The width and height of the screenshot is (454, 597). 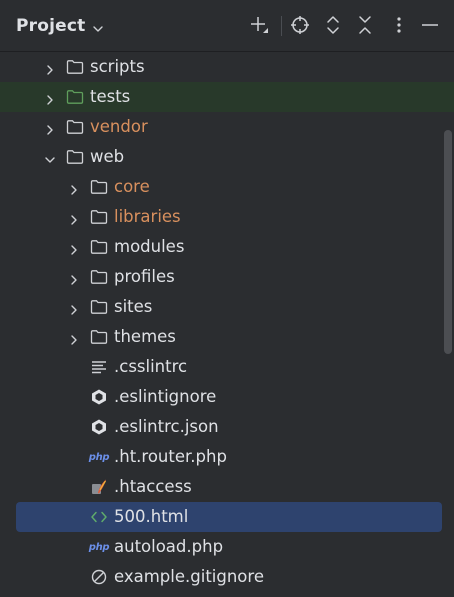 I want to click on toolbar-separator, so click(x=281, y=26).